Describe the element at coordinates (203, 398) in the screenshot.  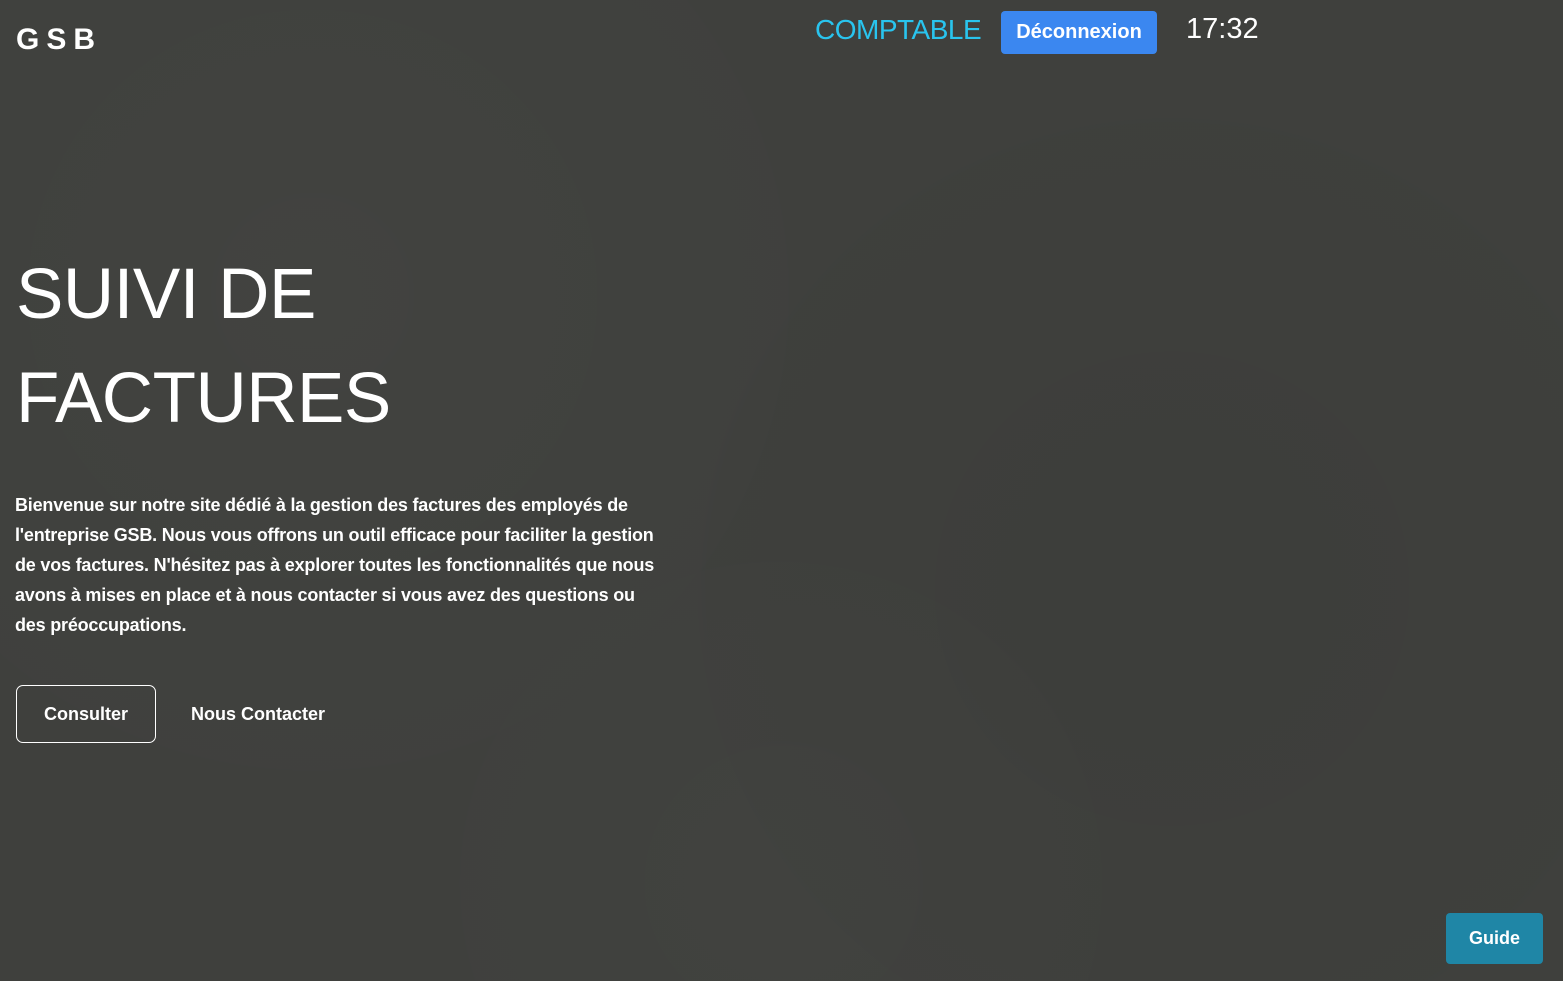
I see `page-title-line-2: FACTURES` at that location.